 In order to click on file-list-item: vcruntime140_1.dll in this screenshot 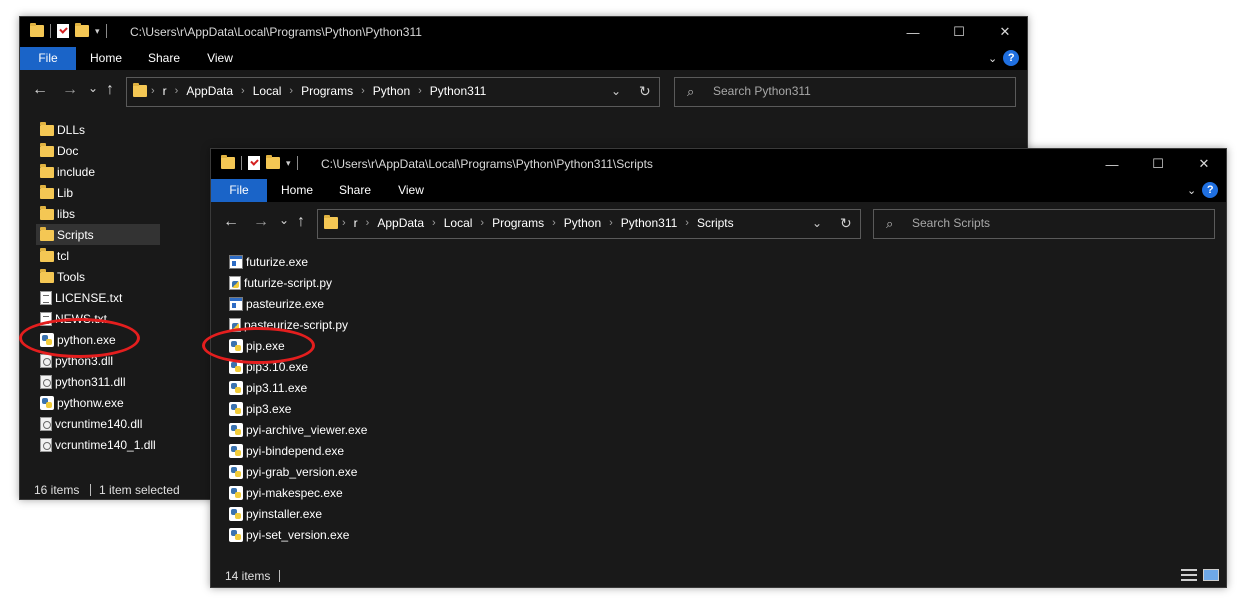, I will do `click(98, 444)`.